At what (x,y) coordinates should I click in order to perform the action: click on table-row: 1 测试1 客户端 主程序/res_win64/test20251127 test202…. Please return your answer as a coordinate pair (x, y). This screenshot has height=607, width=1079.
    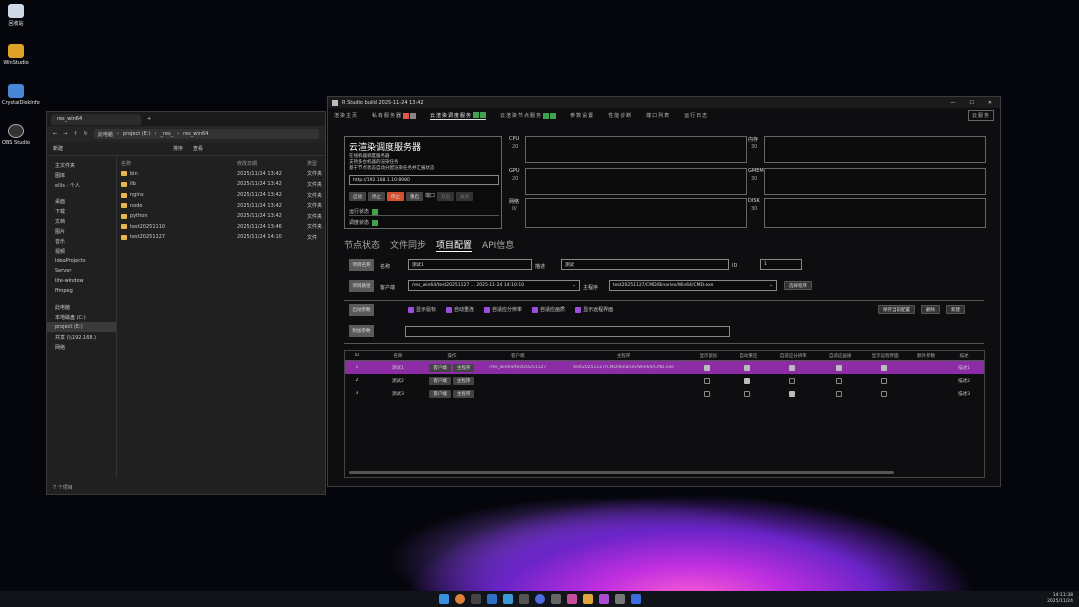
    Looking at the image, I should click on (664, 367).